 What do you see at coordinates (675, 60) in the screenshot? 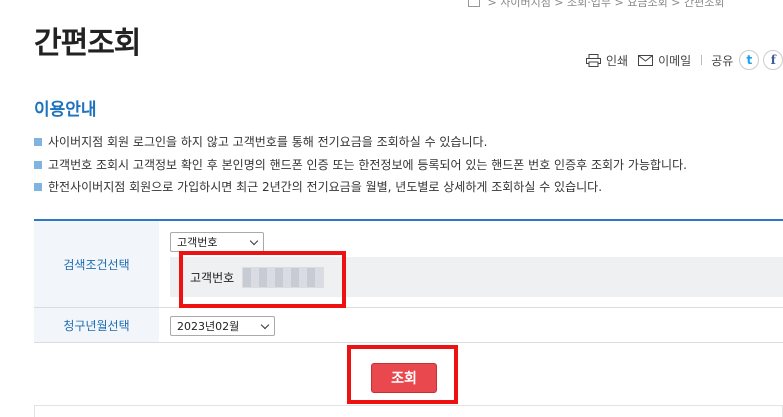
I see `email-label: 이메일` at bounding box center [675, 60].